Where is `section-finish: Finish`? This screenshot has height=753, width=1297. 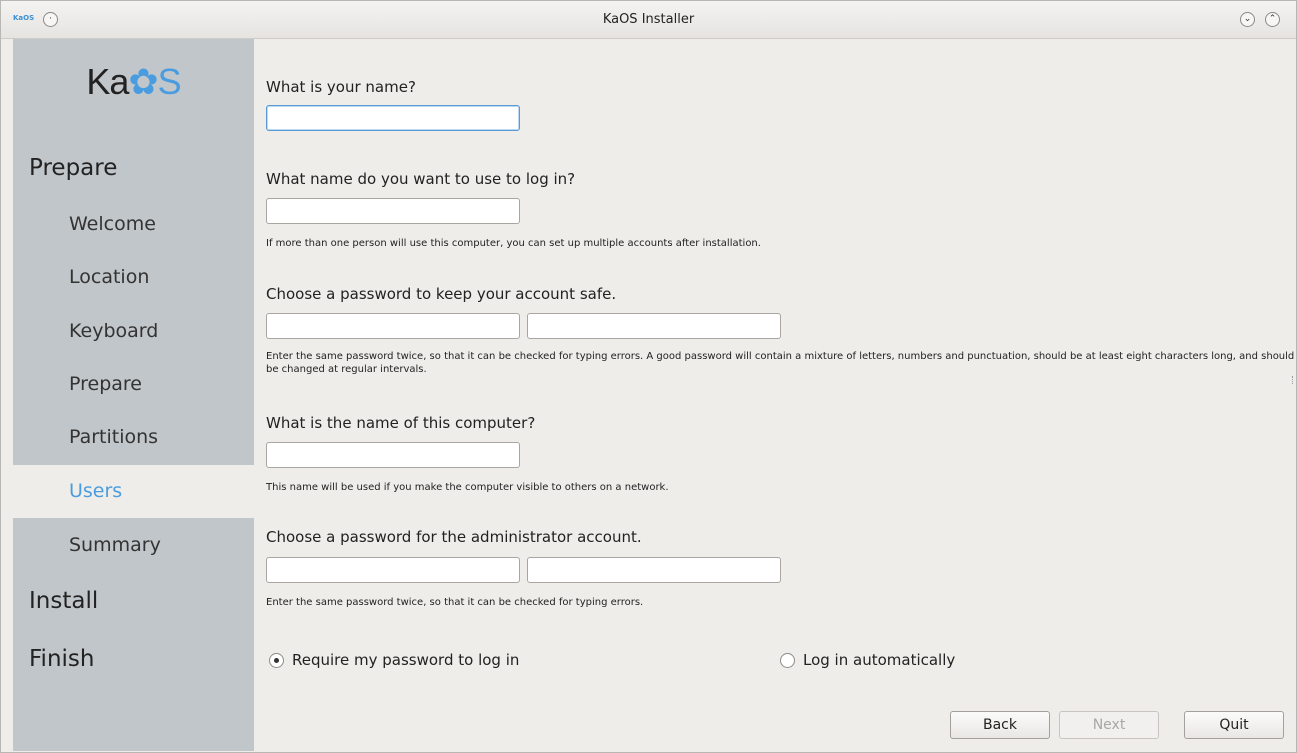 section-finish: Finish is located at coordinates (62, 659).